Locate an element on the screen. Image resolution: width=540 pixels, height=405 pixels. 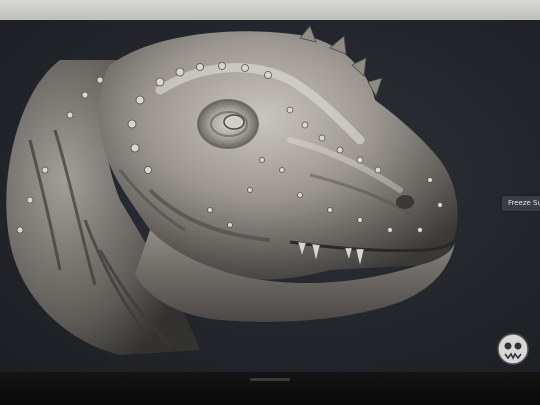
monitor-top-bezel is located at coordinates (270, 10).